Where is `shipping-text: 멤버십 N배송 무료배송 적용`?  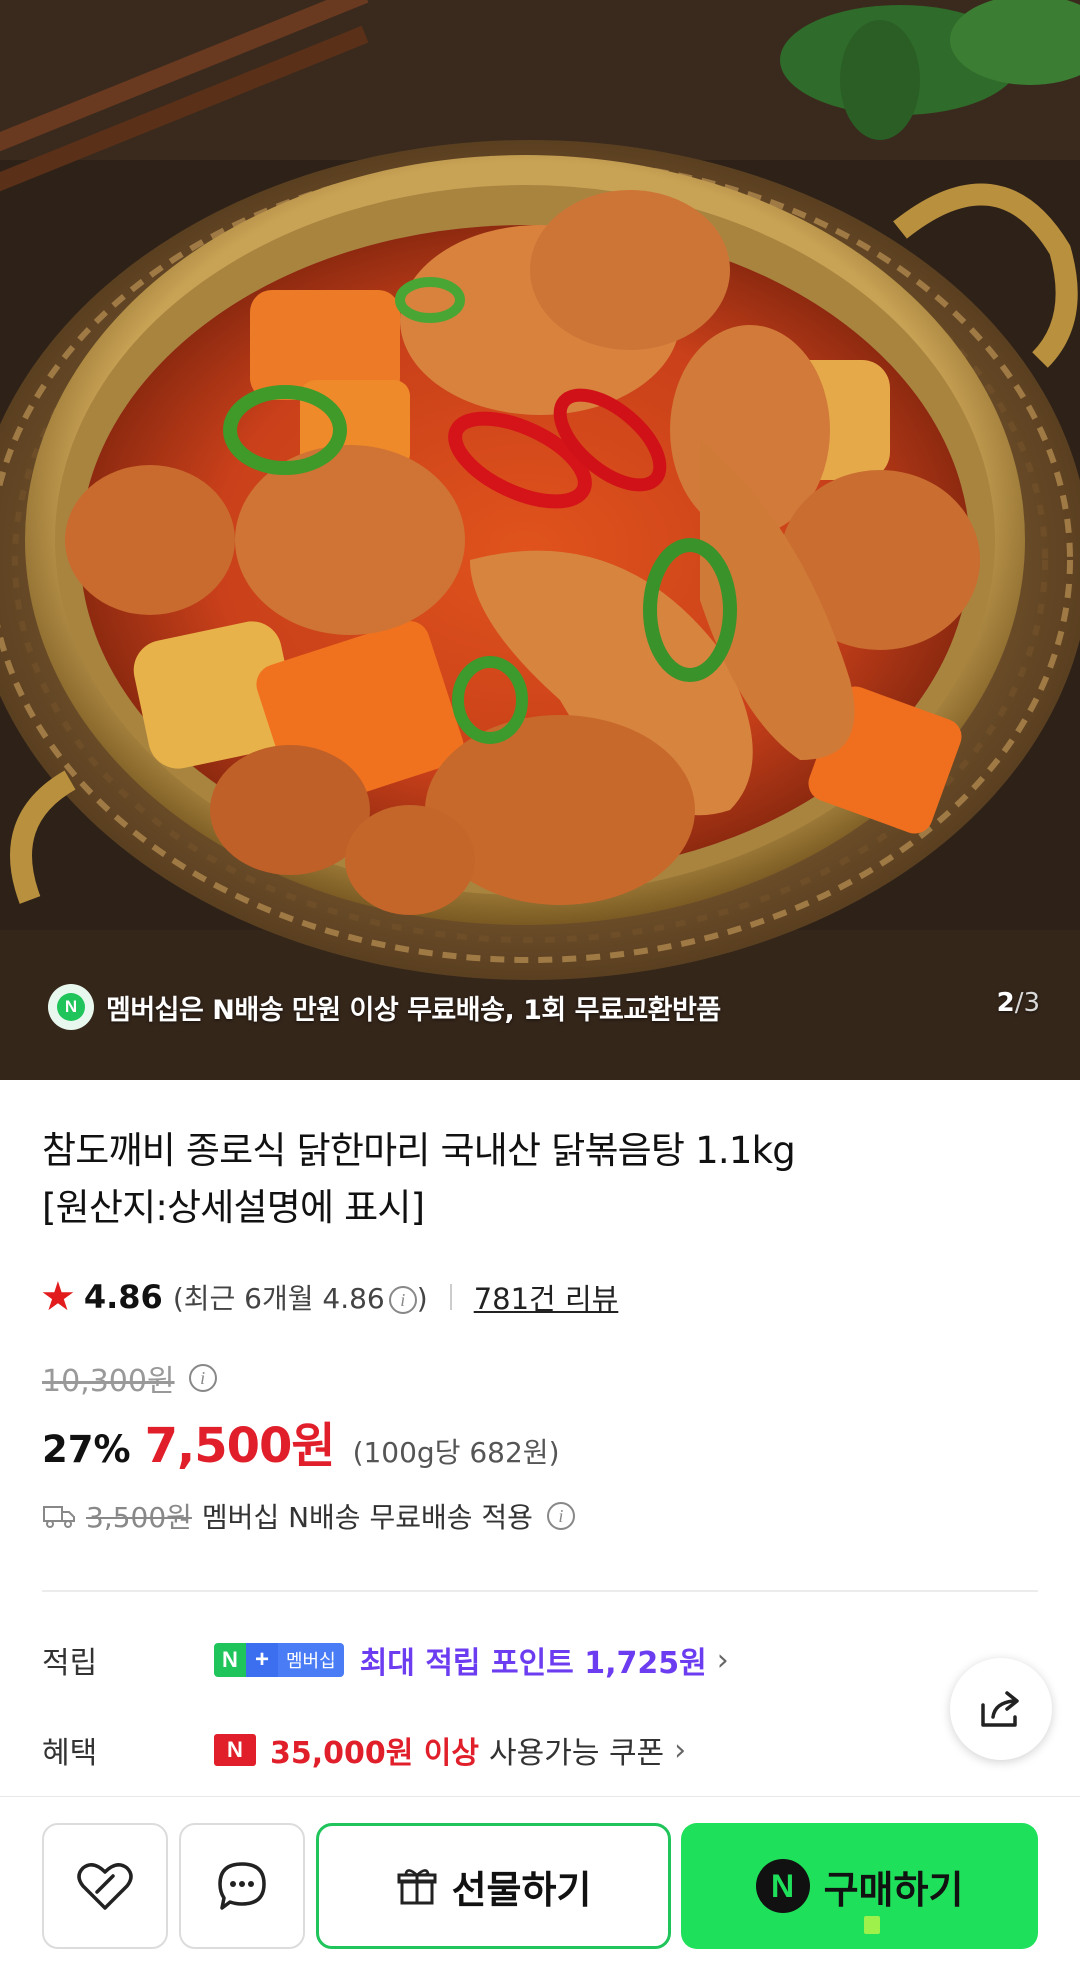 shipping-text: 멤버십 N배송 무료배송 적용 is located at coordinates (367, 1517).